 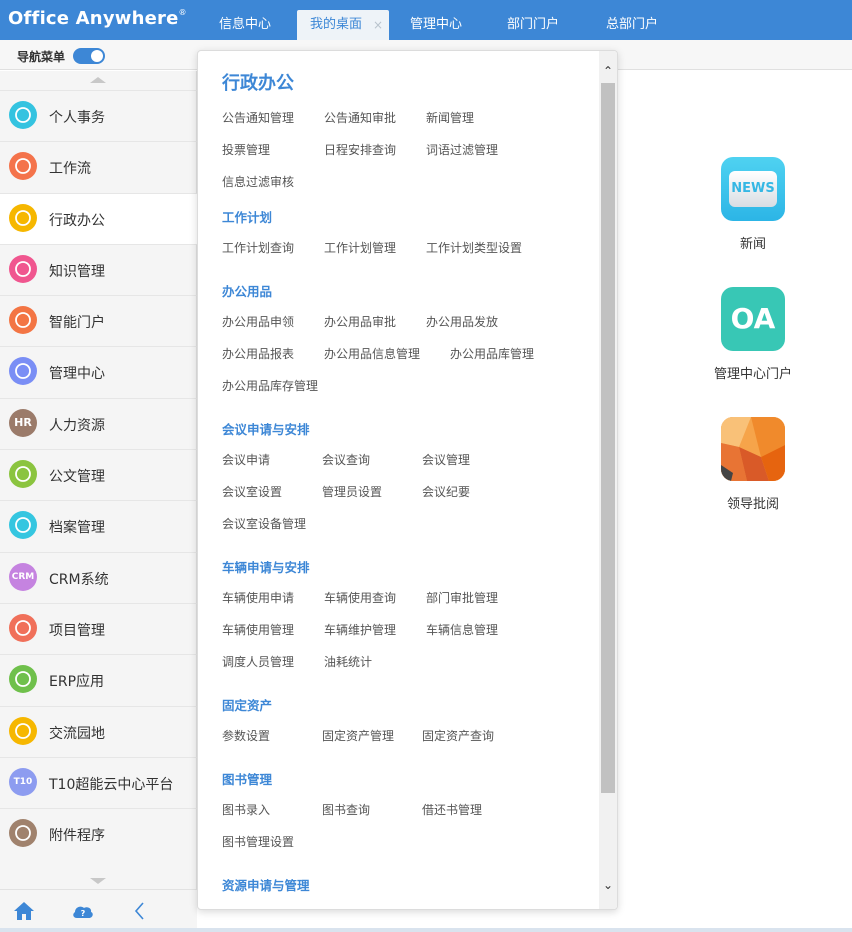 I want to click on sidebar-item: 知识管理, so click(x=98, y=269).